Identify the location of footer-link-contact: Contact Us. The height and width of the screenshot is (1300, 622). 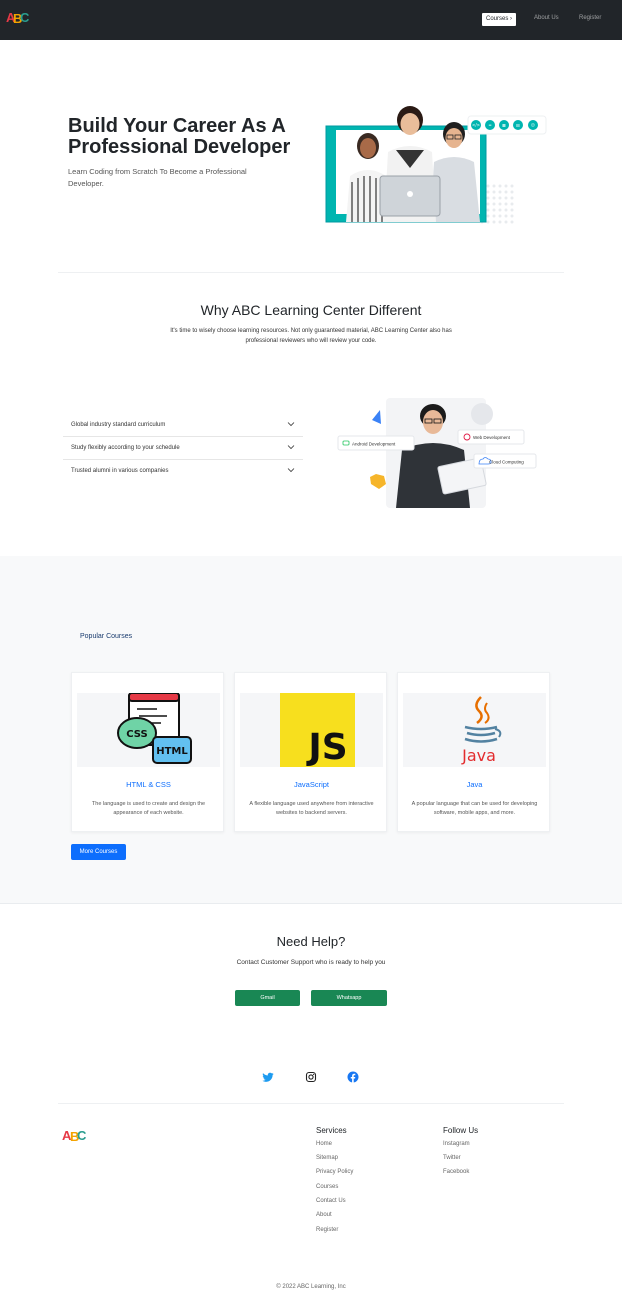
(331, 1201).